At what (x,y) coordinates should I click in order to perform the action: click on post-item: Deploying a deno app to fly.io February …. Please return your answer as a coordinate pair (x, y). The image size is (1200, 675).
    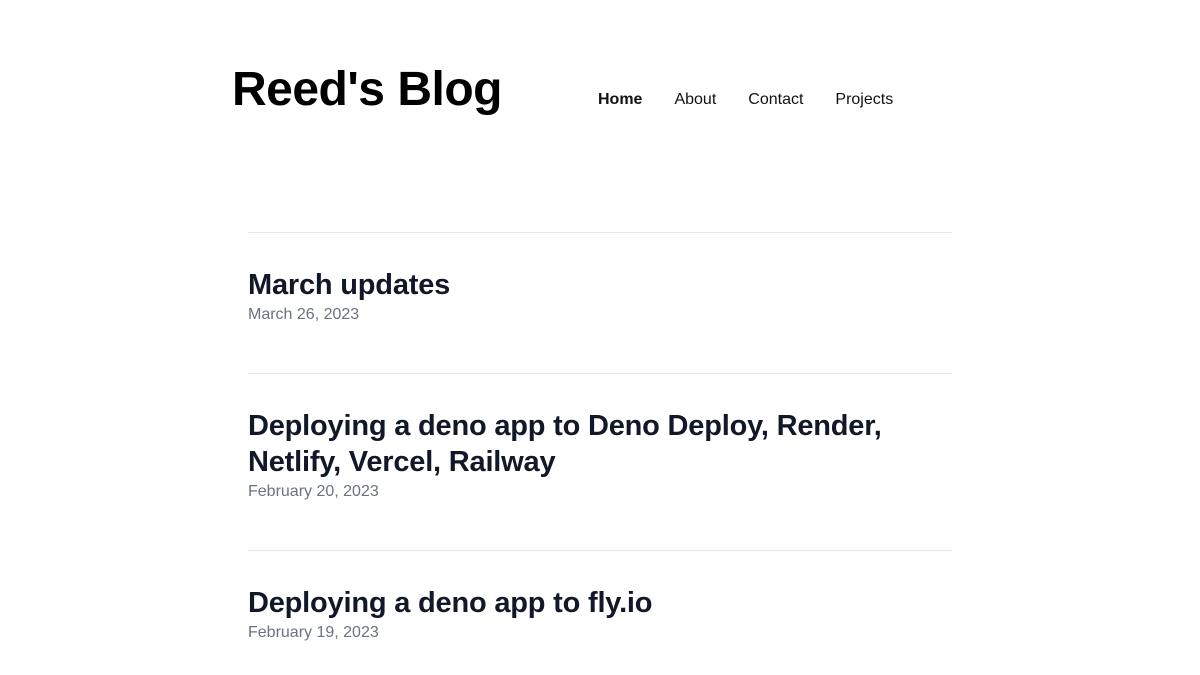
    Looking at the image, I should click on (600, 612).